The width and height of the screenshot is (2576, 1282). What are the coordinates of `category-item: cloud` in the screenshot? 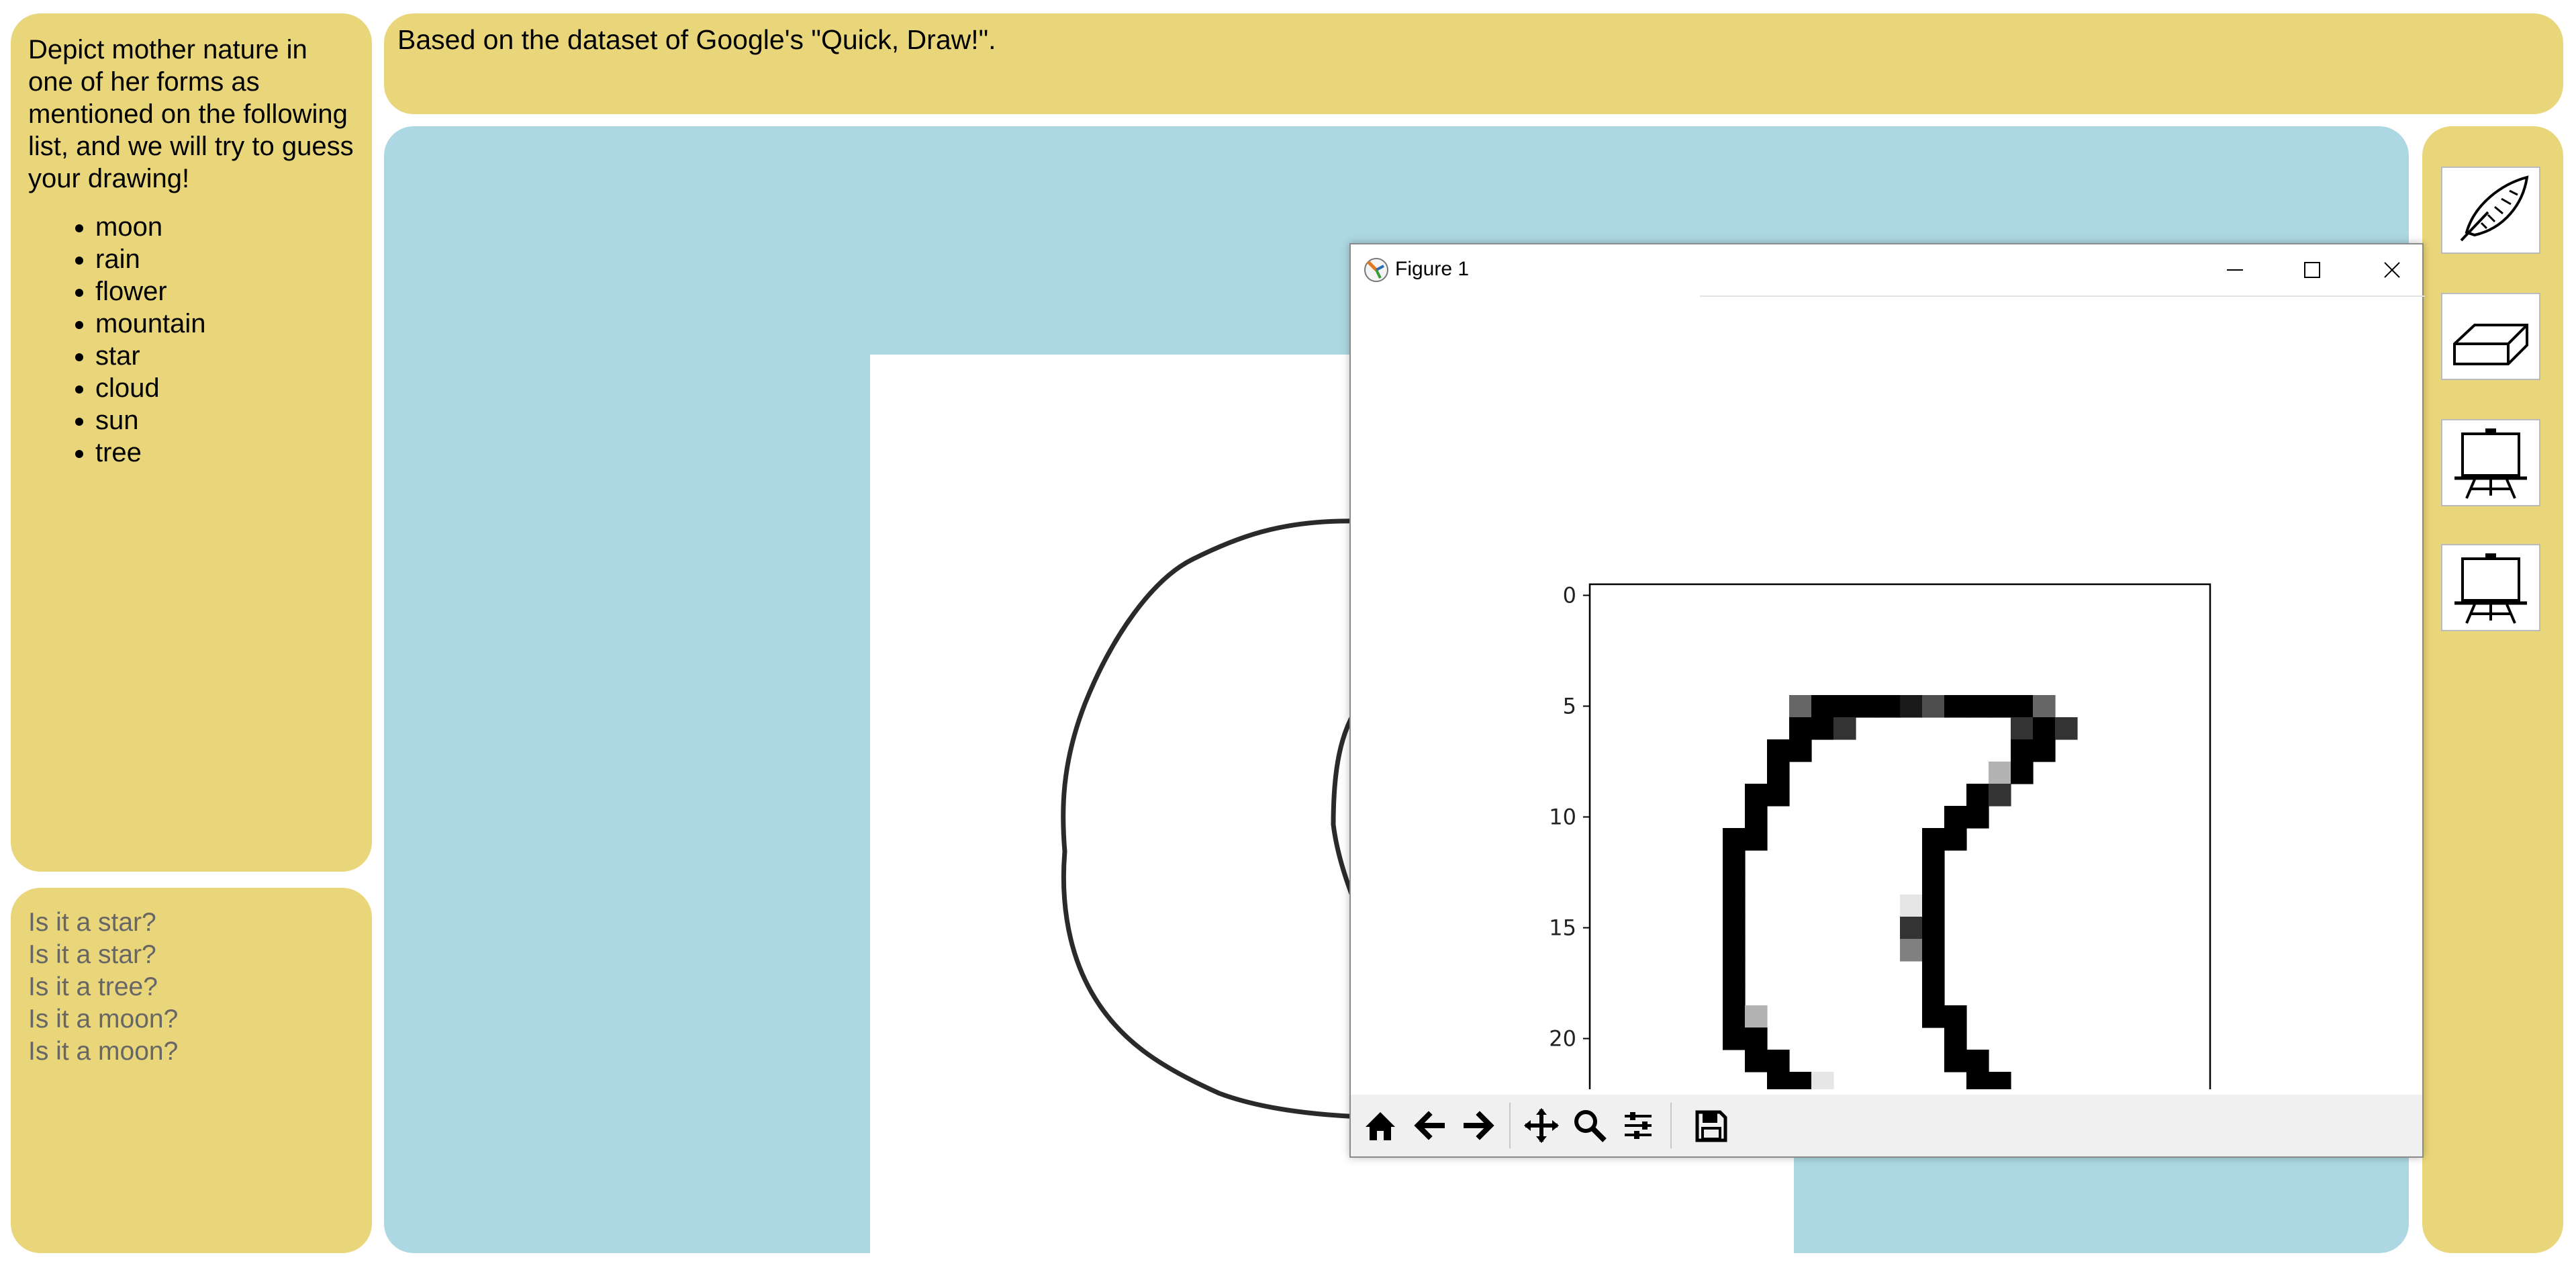 It's located at (224, 388).